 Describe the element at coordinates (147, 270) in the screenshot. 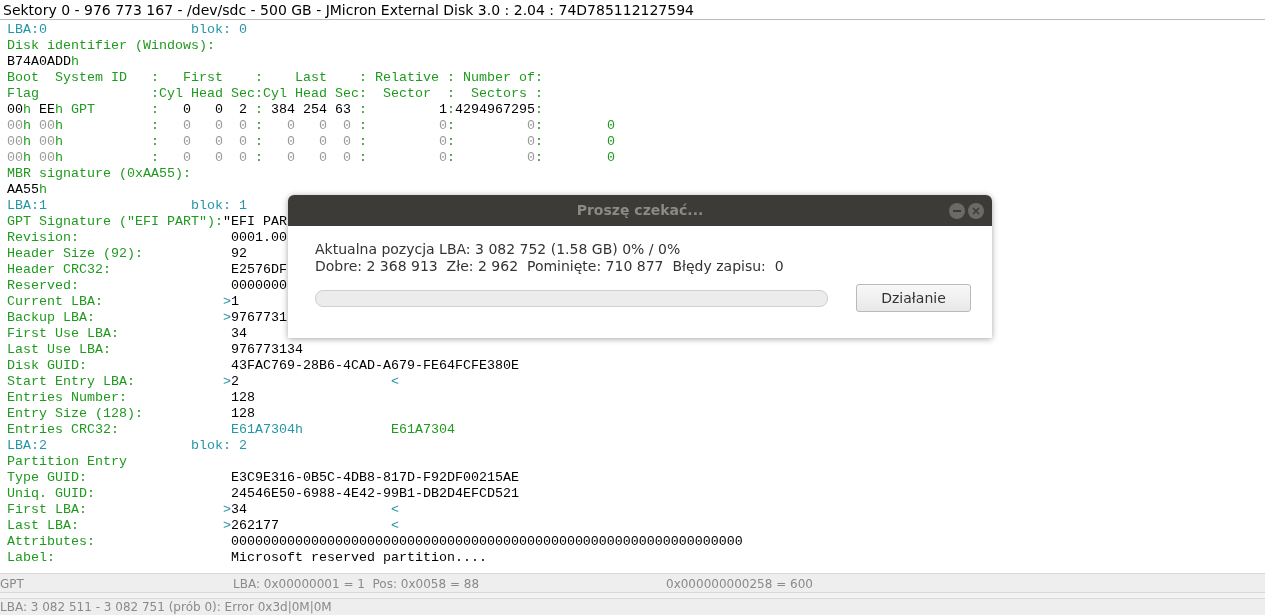

I see `text-line: Header CRC32: E2576DF` at that location.